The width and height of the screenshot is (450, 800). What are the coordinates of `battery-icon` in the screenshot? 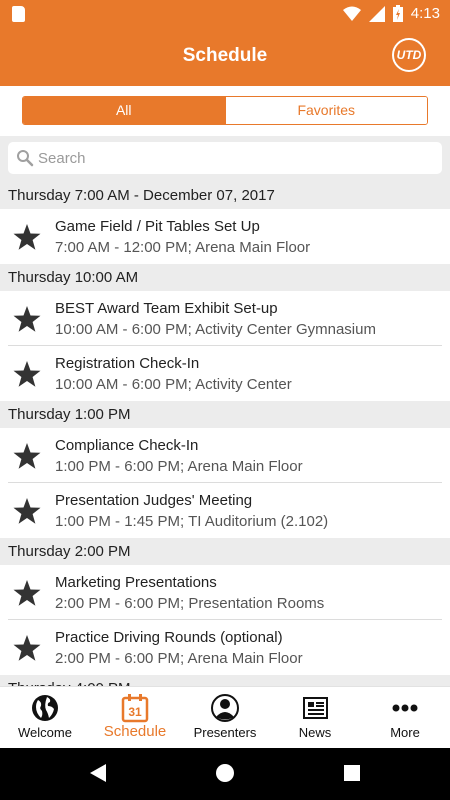 It's located at (397, 13).